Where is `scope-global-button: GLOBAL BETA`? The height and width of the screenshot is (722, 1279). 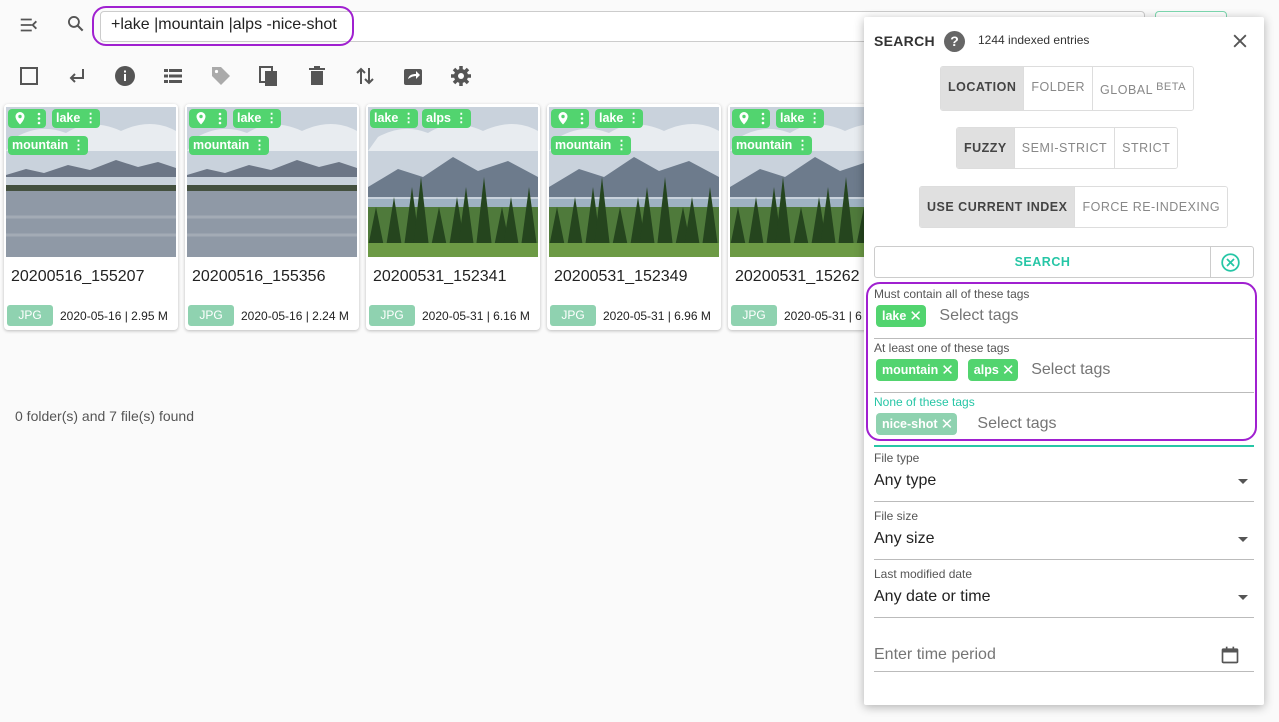 scope-global-button: GLOBAL BETA is located at coordinates (1143, 88).